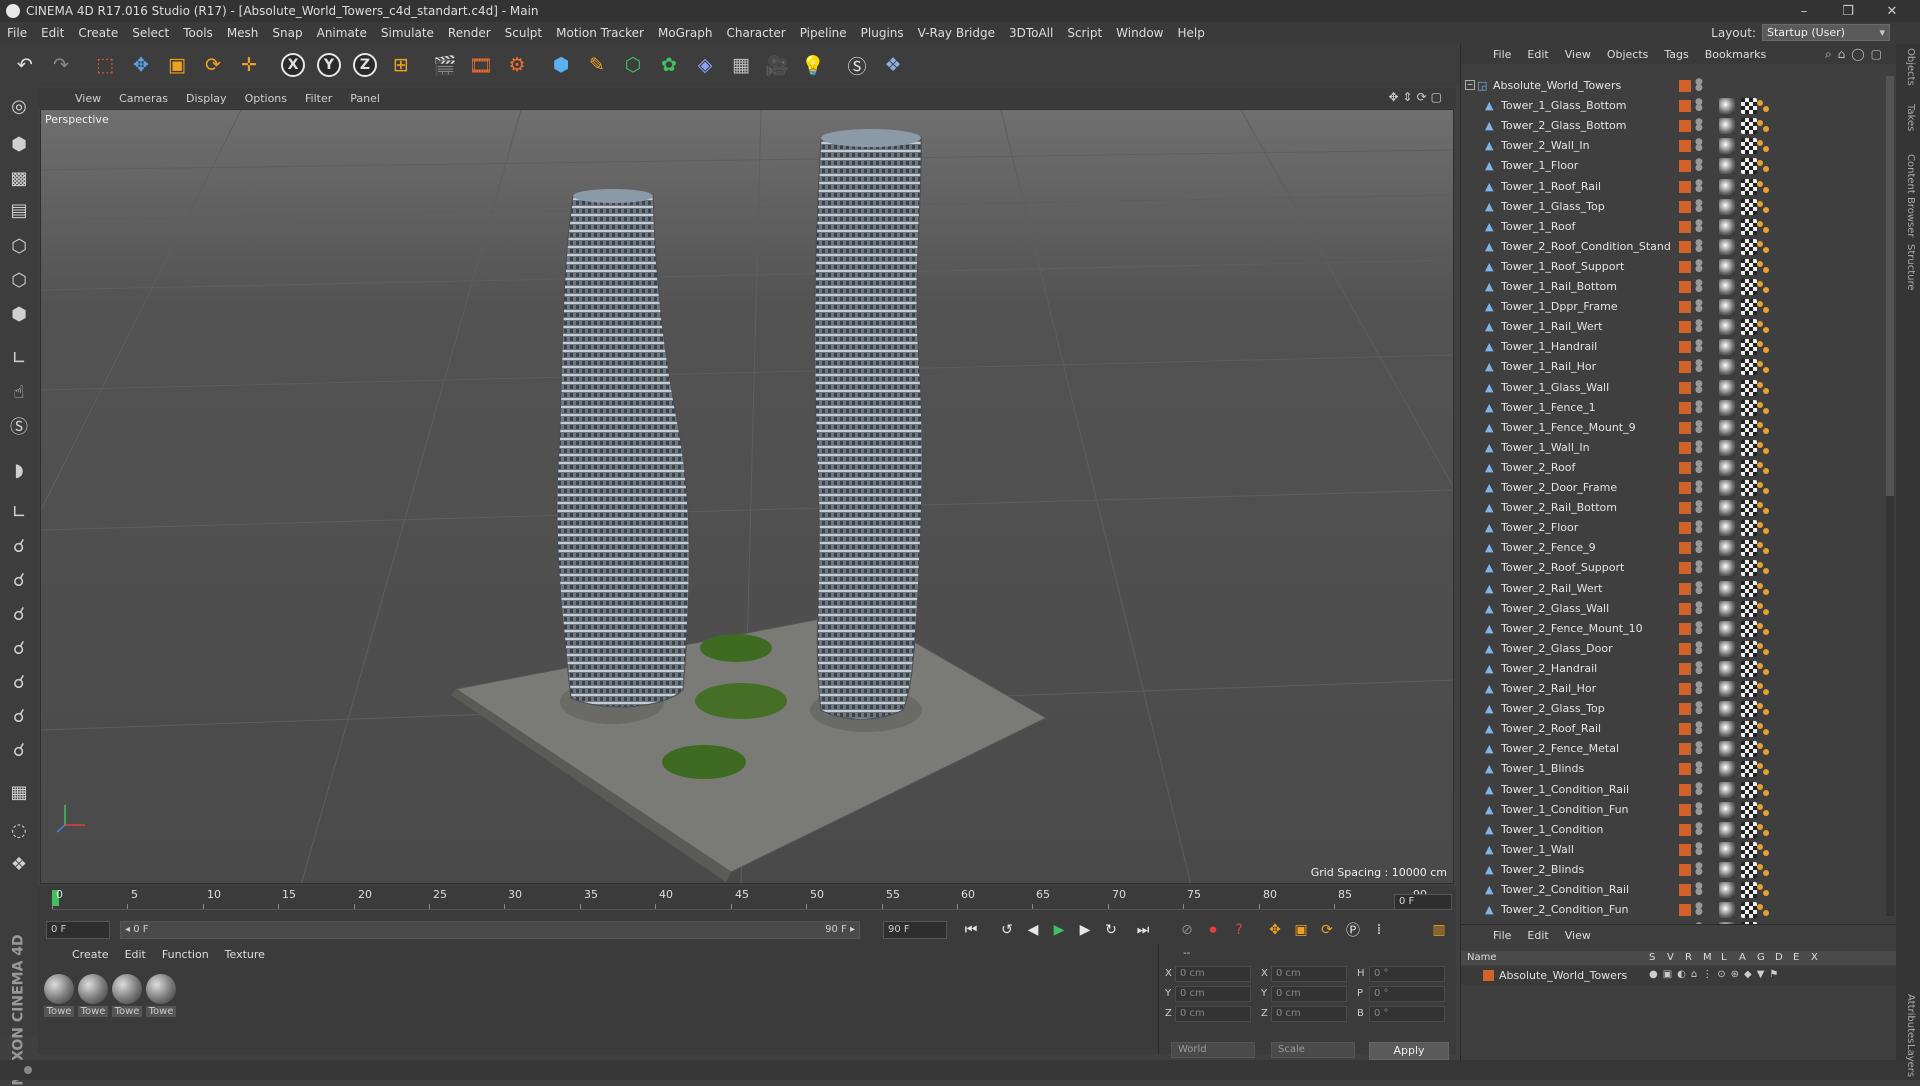  What do you see at coordinates (1676, 790) in the screenshot?
I see `object-row: ▲ Tower_1_Condition_Rail ● ●` at bounding box center [1676, 790].